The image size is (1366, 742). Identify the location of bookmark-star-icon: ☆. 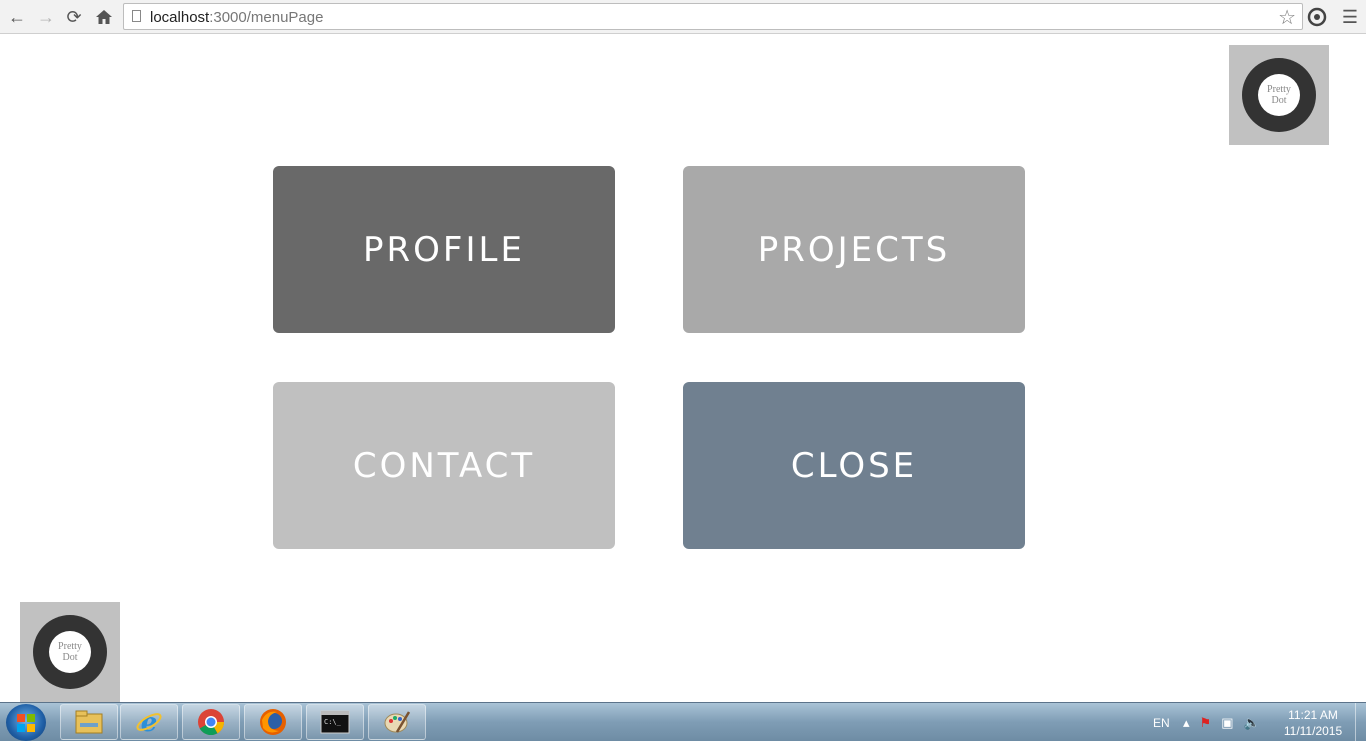
(1287, 17).